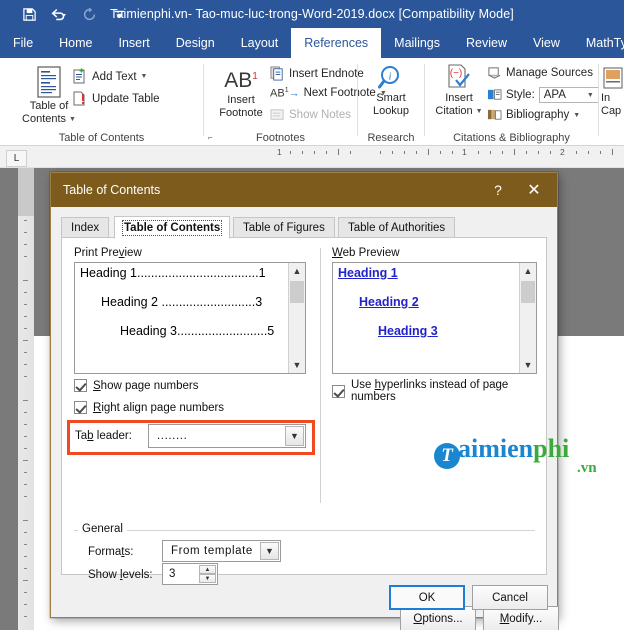 This screenshot has height=630, width=624. Describe the element at coordinates (510, 597) in the screenshot. I see `cancel-button: Cancel` at that location.